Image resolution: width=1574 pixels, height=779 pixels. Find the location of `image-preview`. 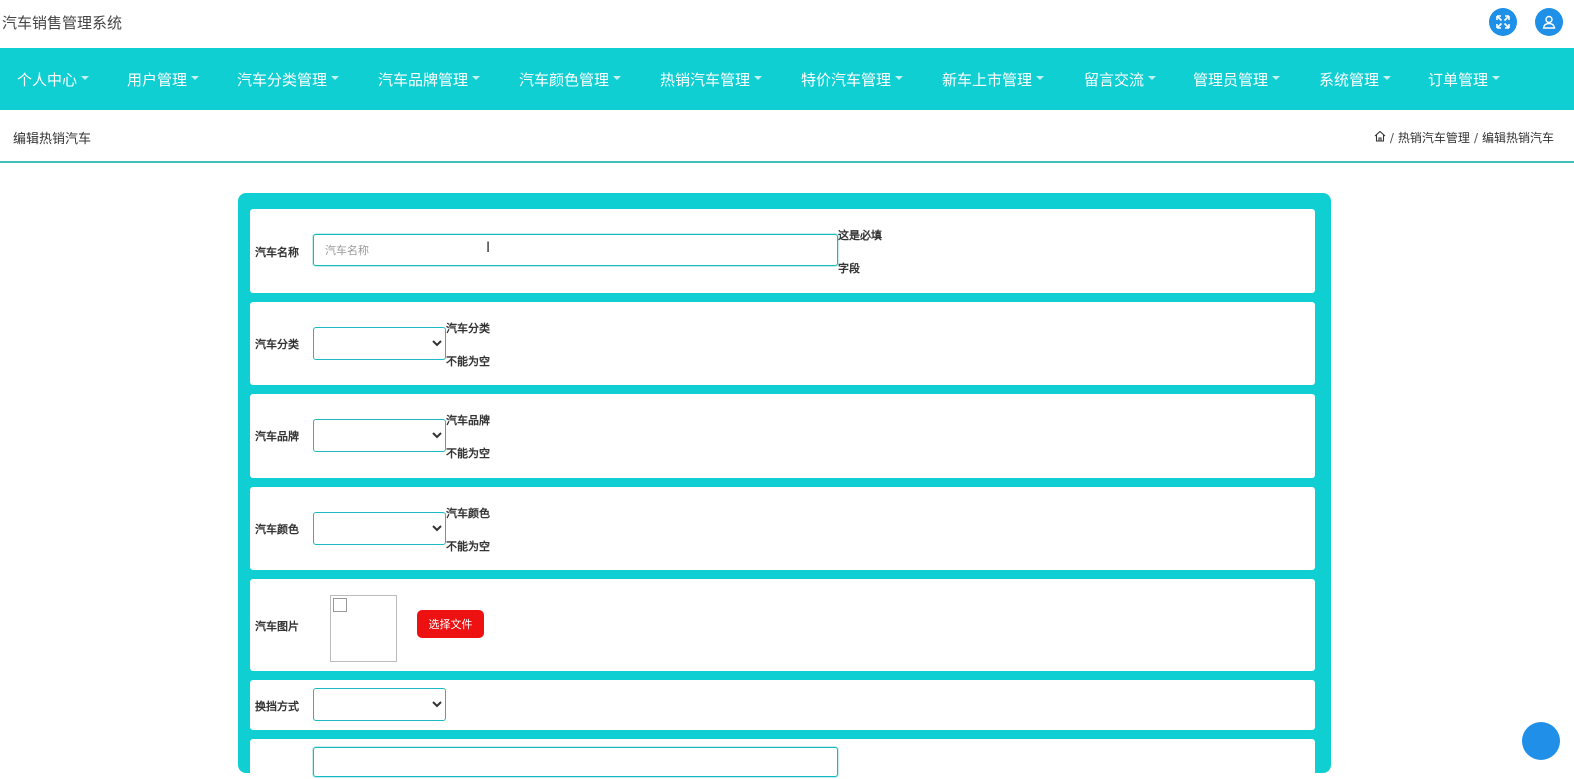

image-preview is located at coordinates (363, 628).